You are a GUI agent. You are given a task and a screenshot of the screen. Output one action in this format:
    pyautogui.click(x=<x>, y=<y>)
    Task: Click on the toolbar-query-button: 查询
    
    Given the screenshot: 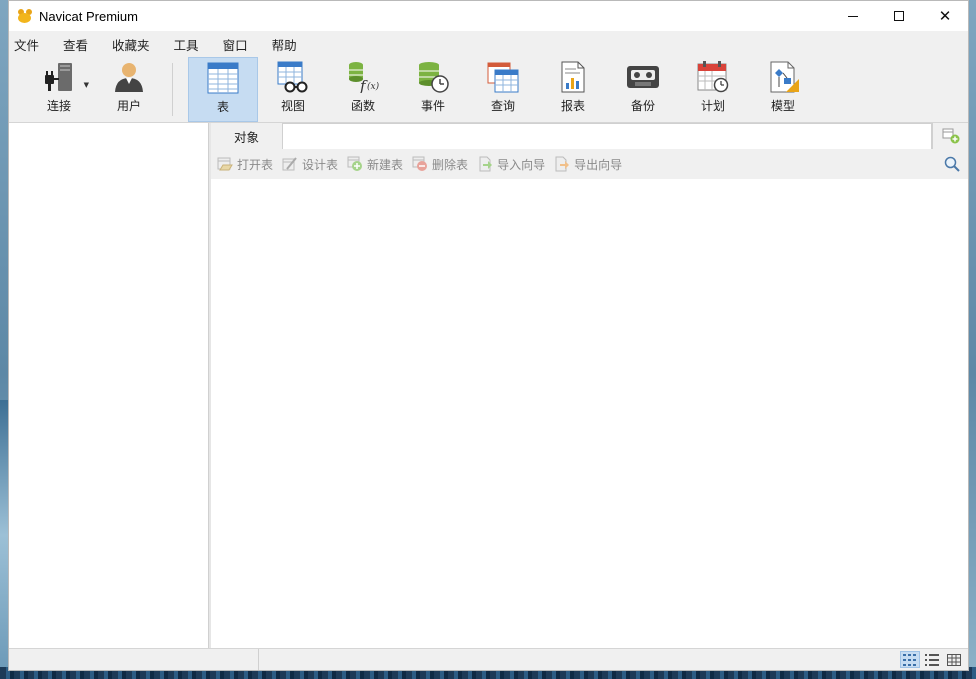 What is the action you would take?
    pyautogui.click(x=503, y=89)
    